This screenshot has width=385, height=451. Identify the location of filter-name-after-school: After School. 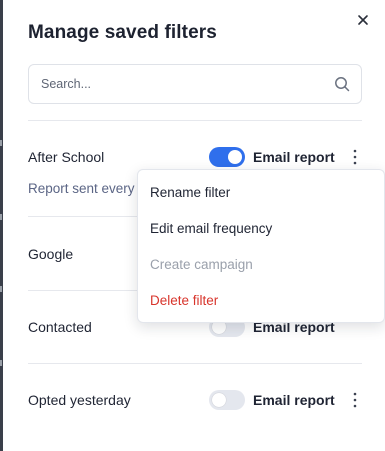
(66, 157).